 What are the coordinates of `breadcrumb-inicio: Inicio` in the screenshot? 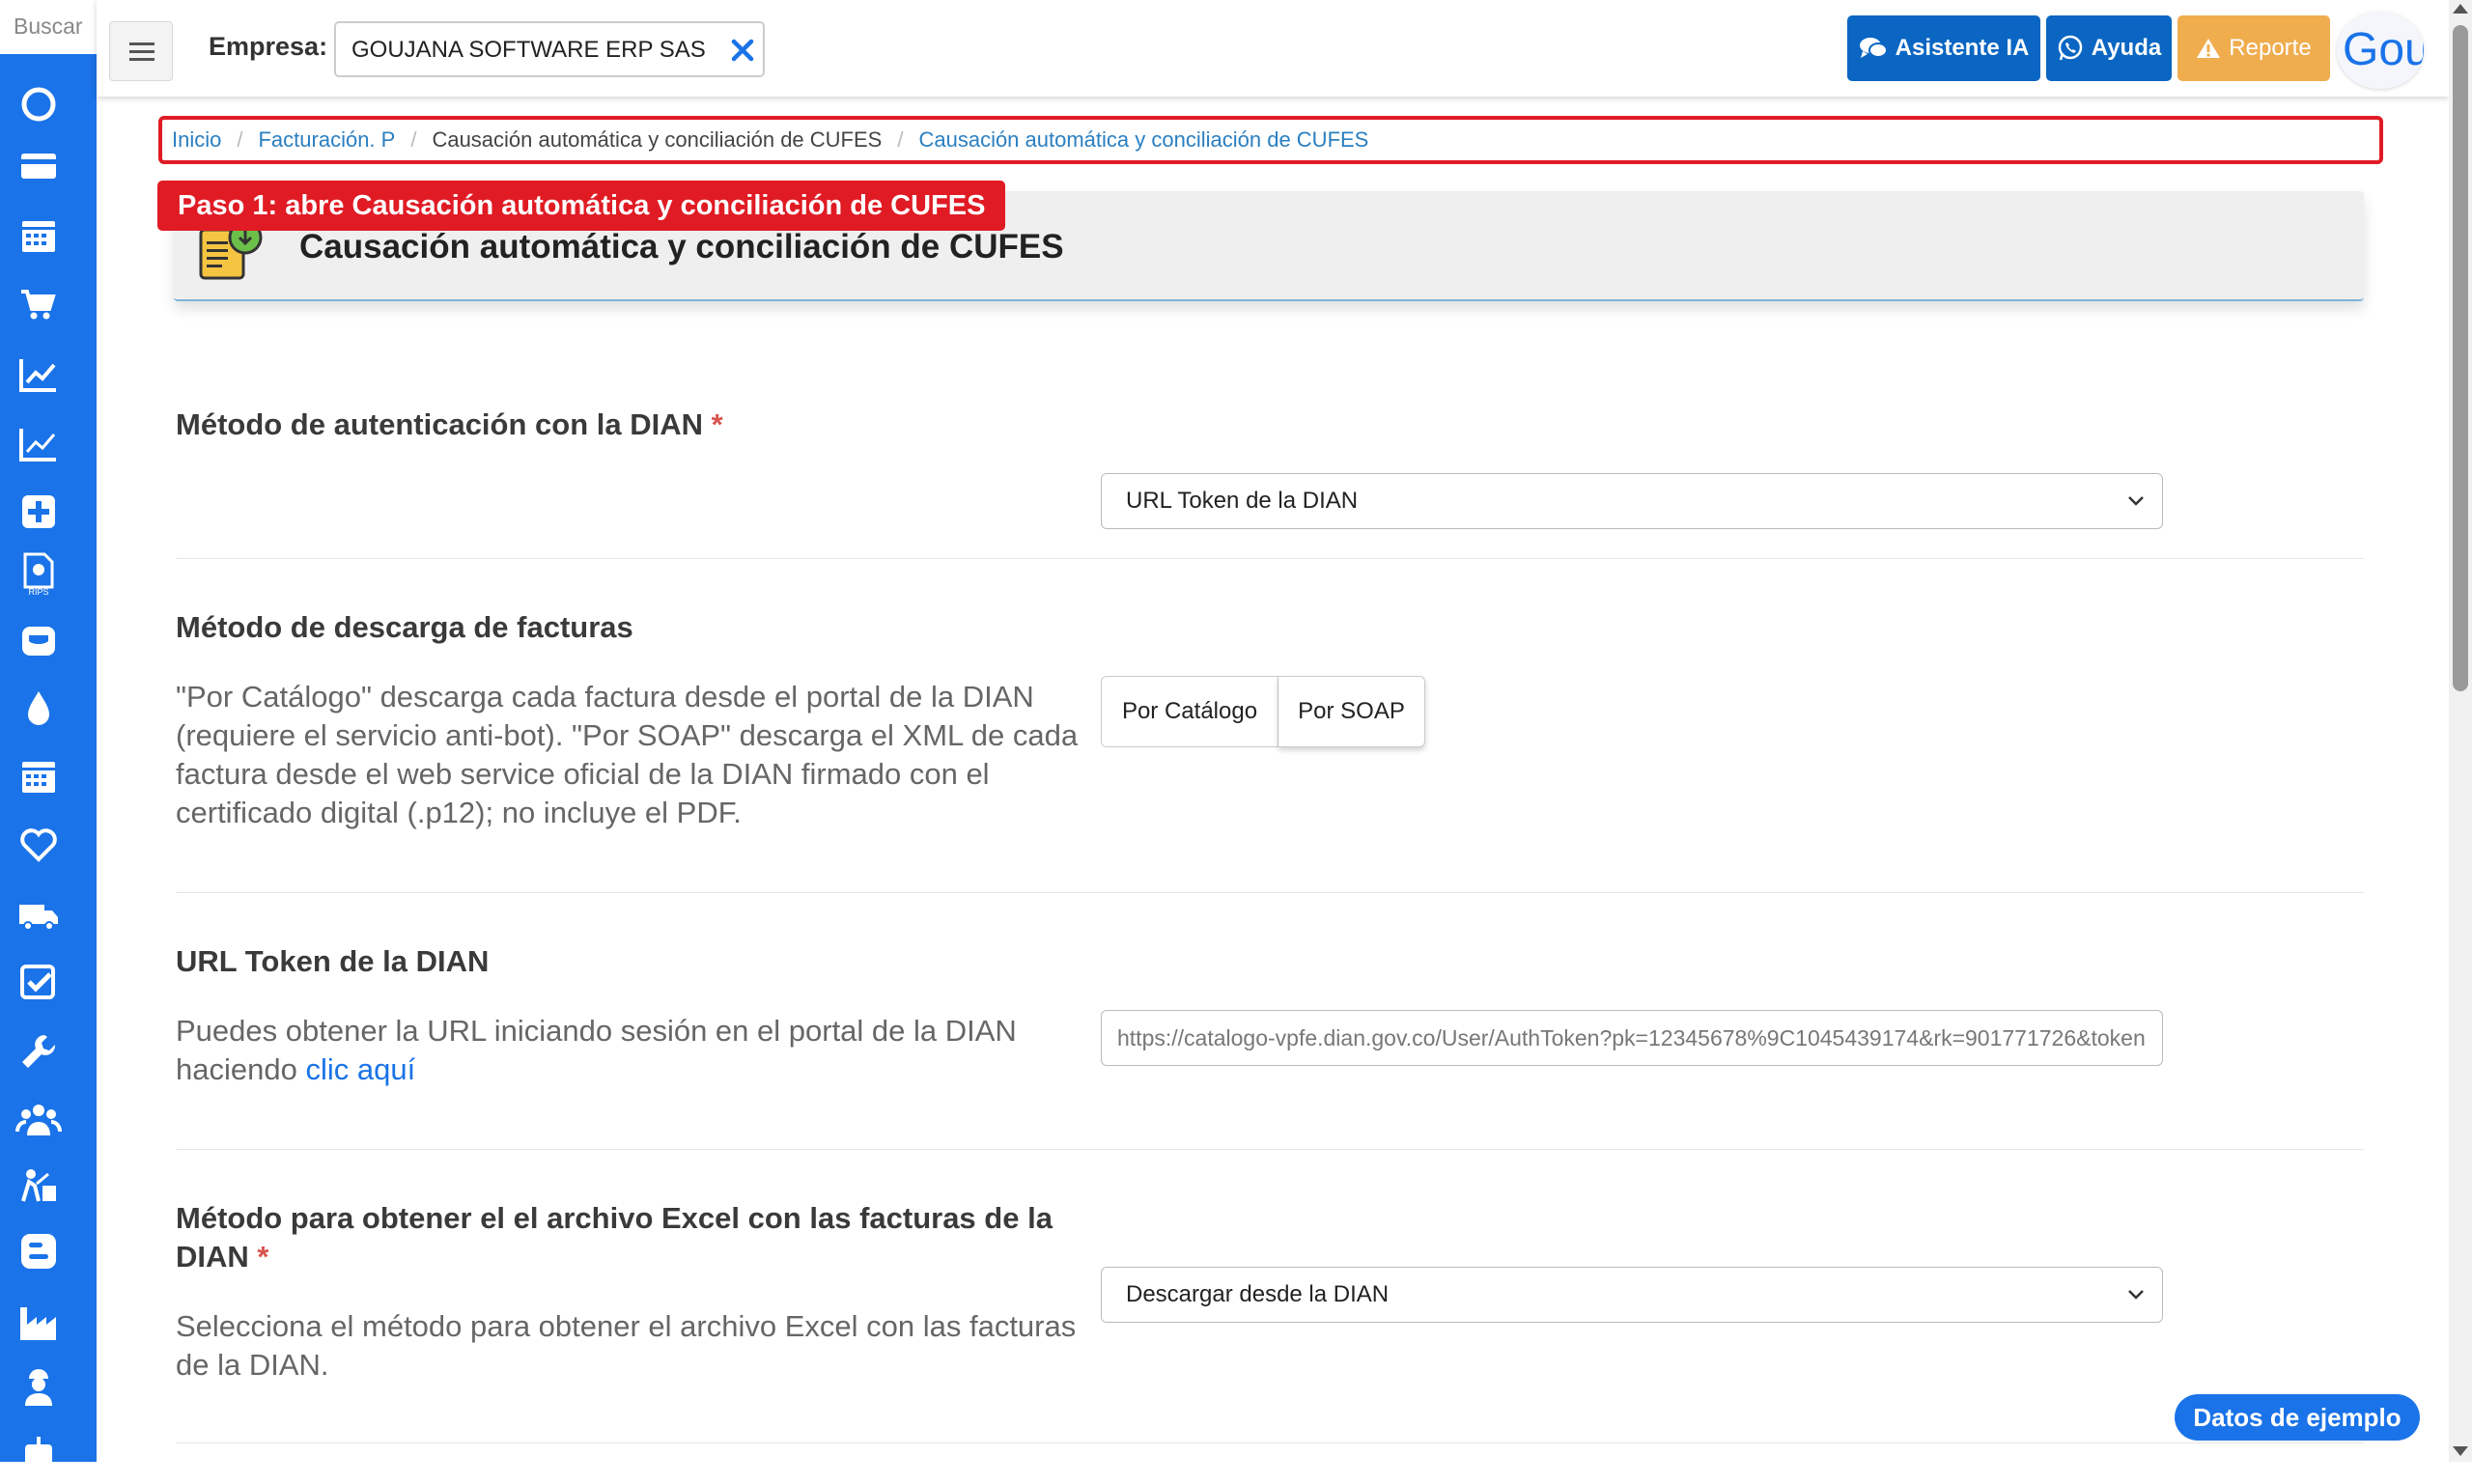 It's located at (196, 140).